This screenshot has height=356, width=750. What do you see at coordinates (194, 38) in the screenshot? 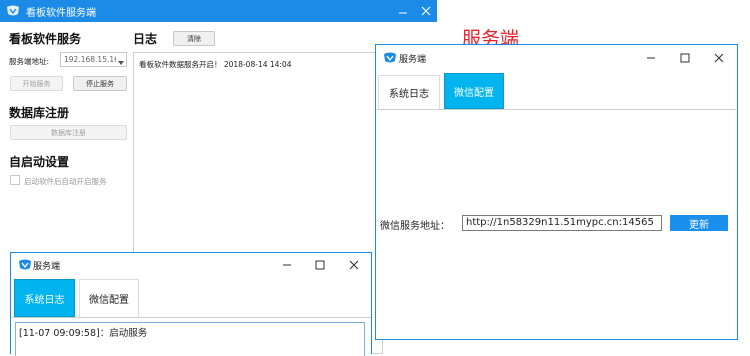
I see `clear-log-button: 清除` at bounding box center [194, 38].